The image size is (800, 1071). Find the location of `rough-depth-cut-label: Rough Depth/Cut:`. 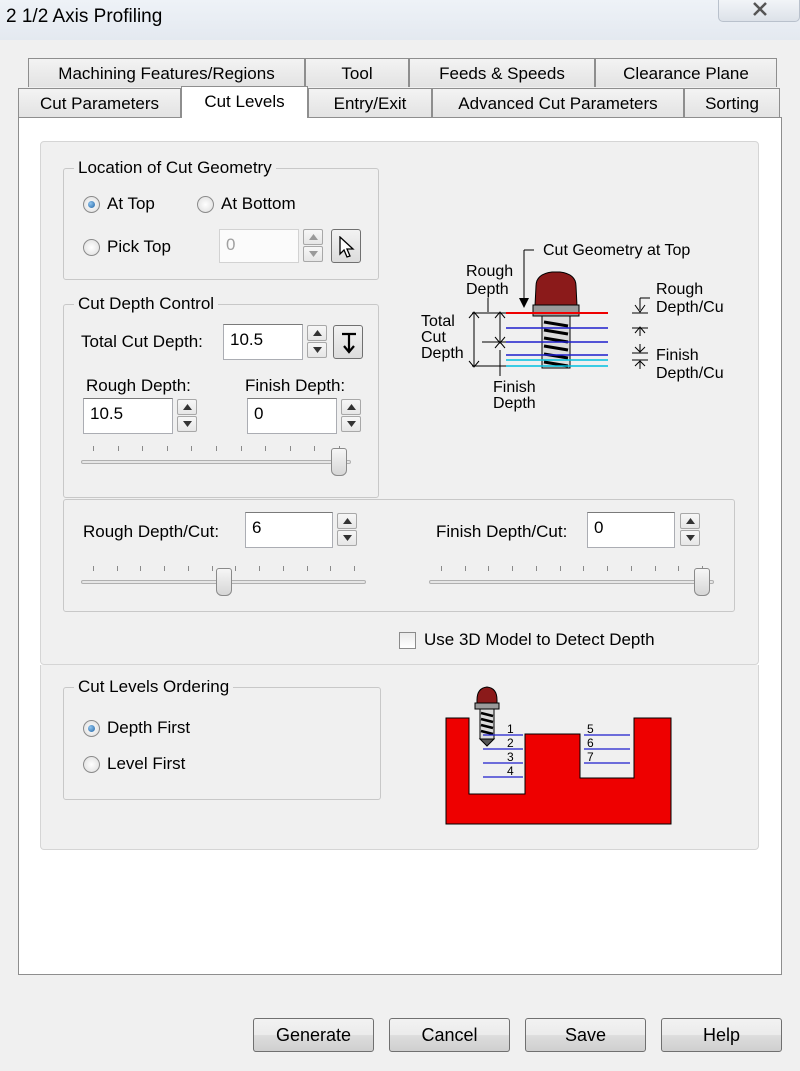

rough-depth-cut-label: Rough Depth/Cut: is located at coordinates (151, 531).